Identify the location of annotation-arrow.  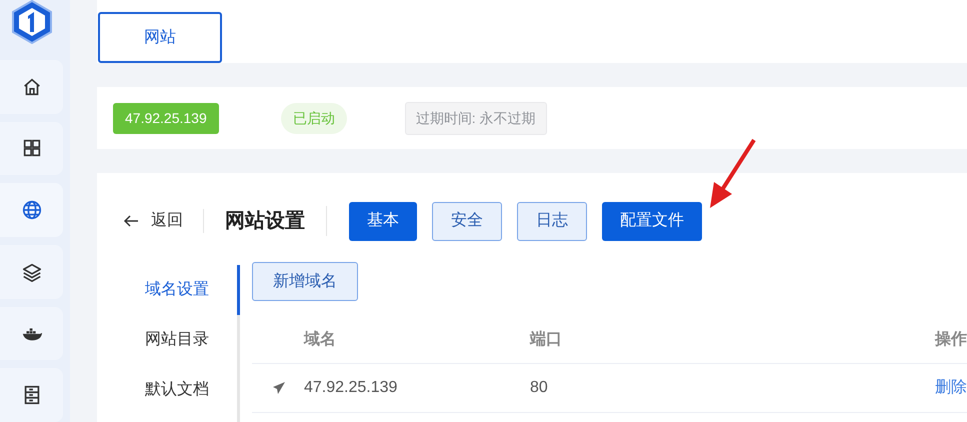
(733, 174).